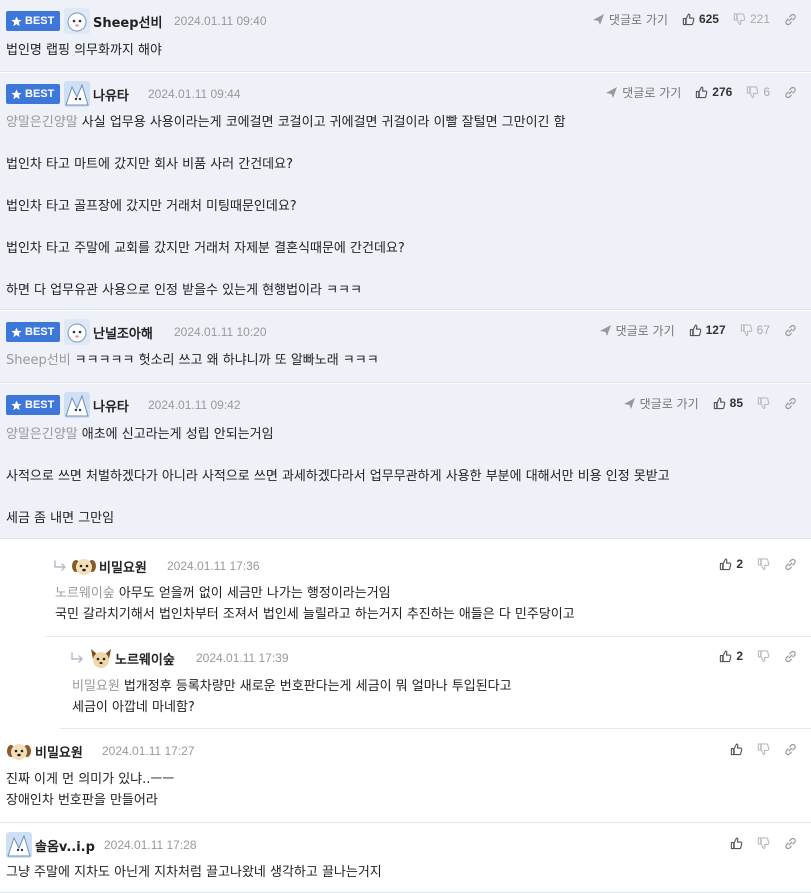  I want to click on comment-date: 2024.01.11 17:39, so click(242, 658).